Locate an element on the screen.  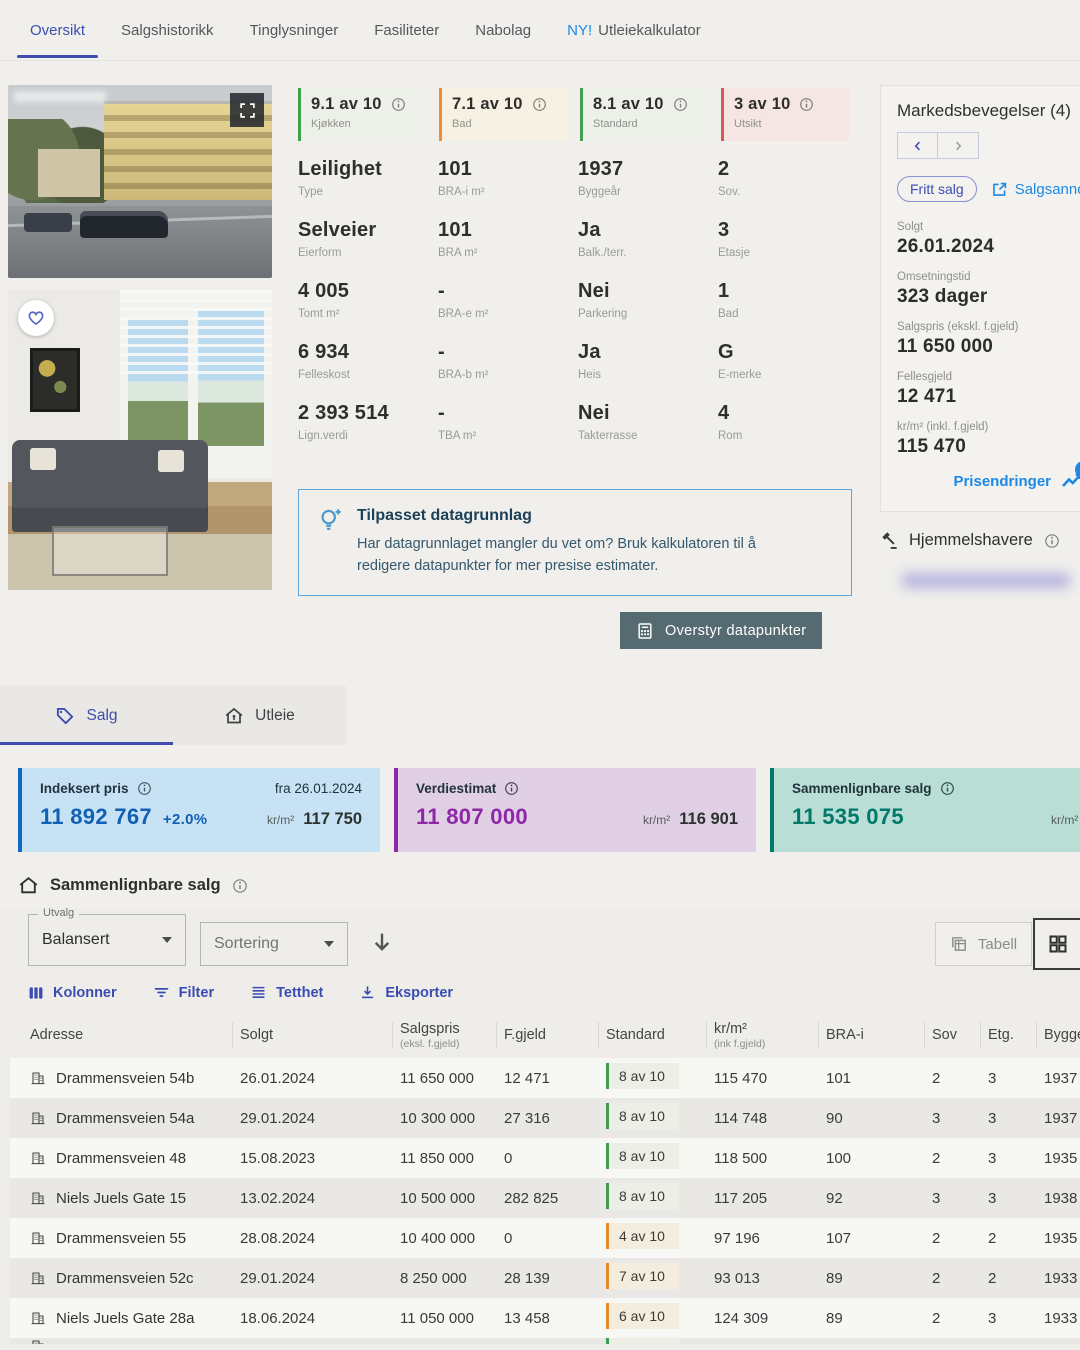
tab-salgshistorikk: Salgshistorikk is located at coordinates (167, 30).